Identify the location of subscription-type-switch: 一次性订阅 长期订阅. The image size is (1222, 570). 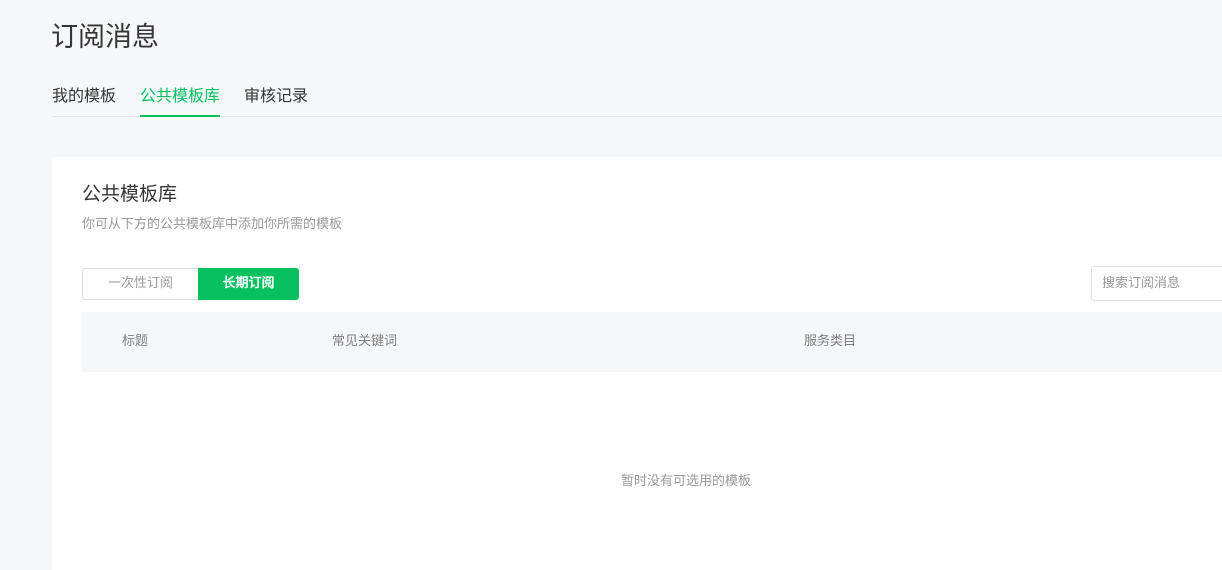
(190, 284).